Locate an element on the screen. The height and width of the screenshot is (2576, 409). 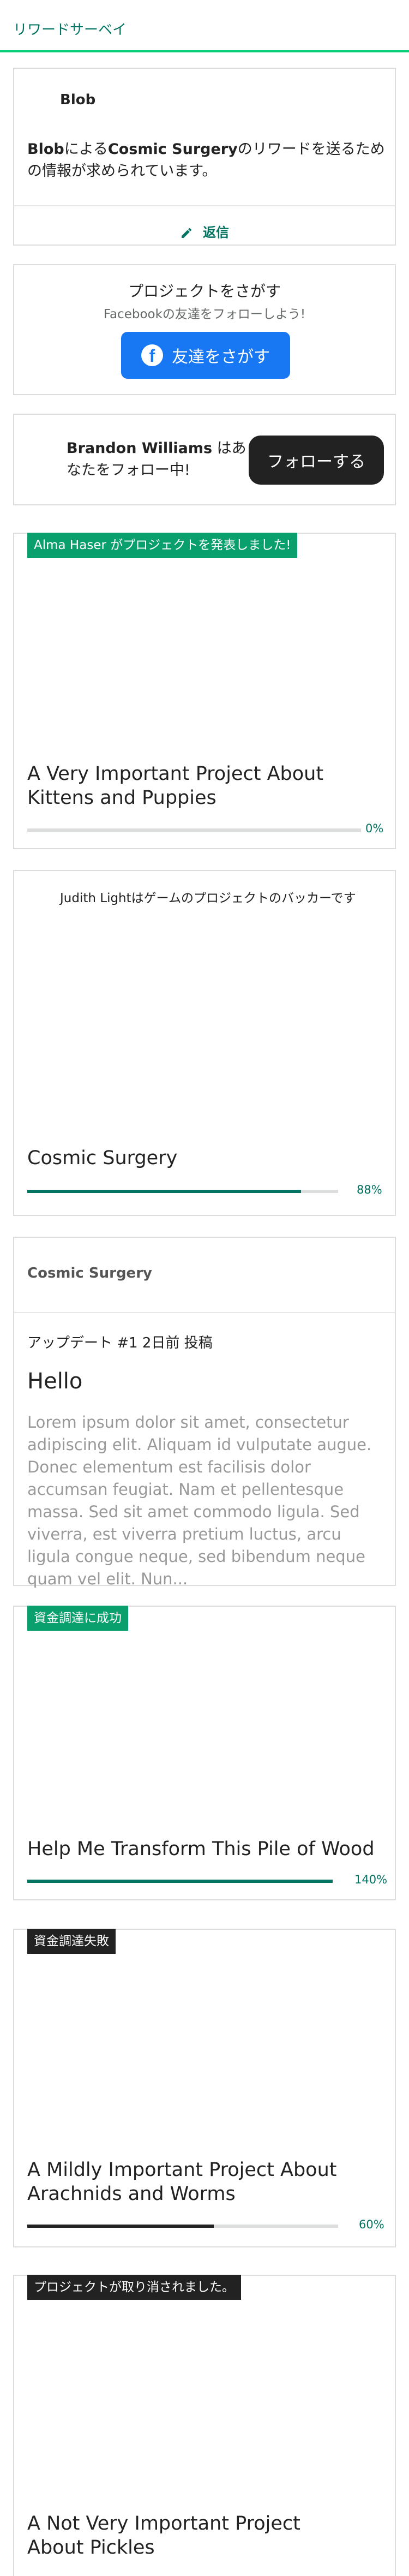
follow-message: Brandon Williams はあなたをフォロー中! is located at coordinates (156, 459).